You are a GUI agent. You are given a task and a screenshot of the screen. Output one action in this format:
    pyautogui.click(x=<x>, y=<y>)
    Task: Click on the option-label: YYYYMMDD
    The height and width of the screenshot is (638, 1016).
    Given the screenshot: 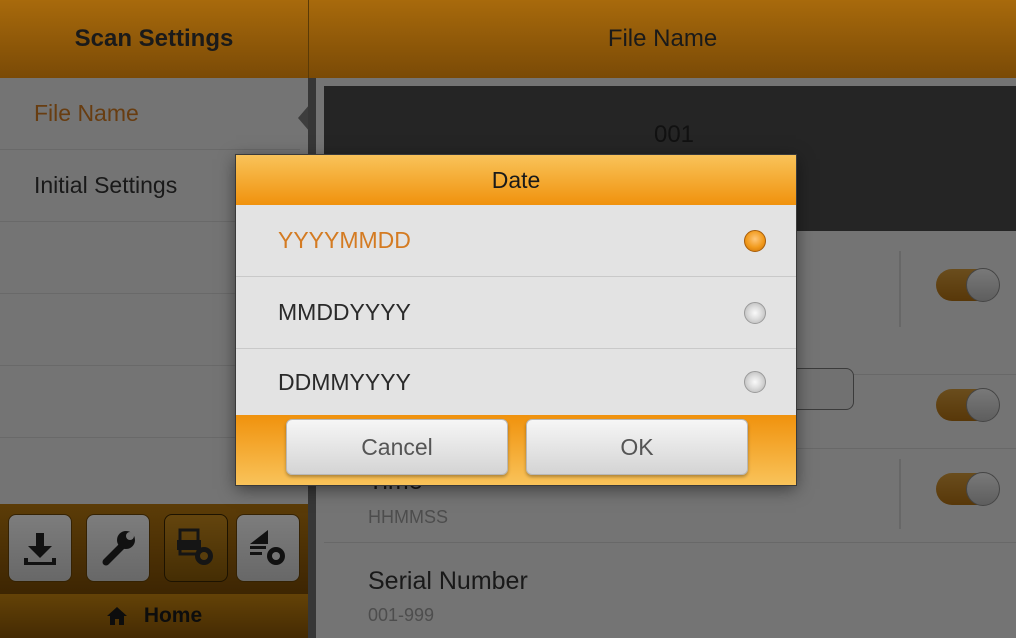 What is the action you would take?
    pyautogui.click(x=344, y=240)
    